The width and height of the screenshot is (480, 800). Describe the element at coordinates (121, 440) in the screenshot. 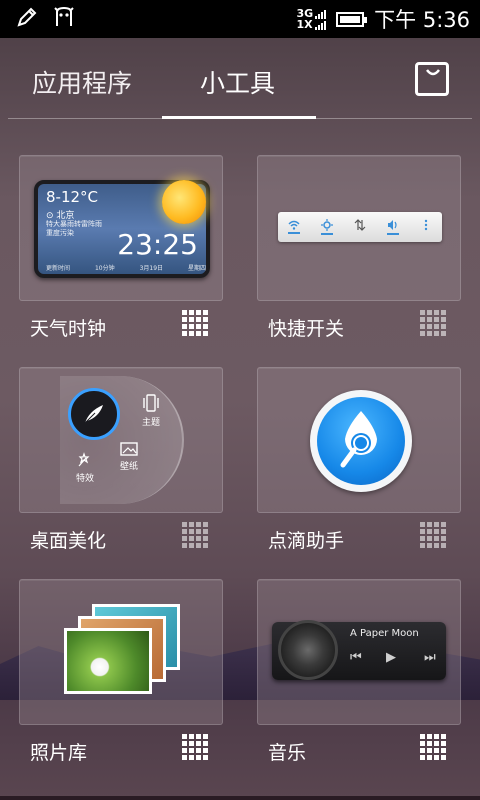

I see `widget-card-desktop-beautify: 主题 壁纸 特效` at that location.